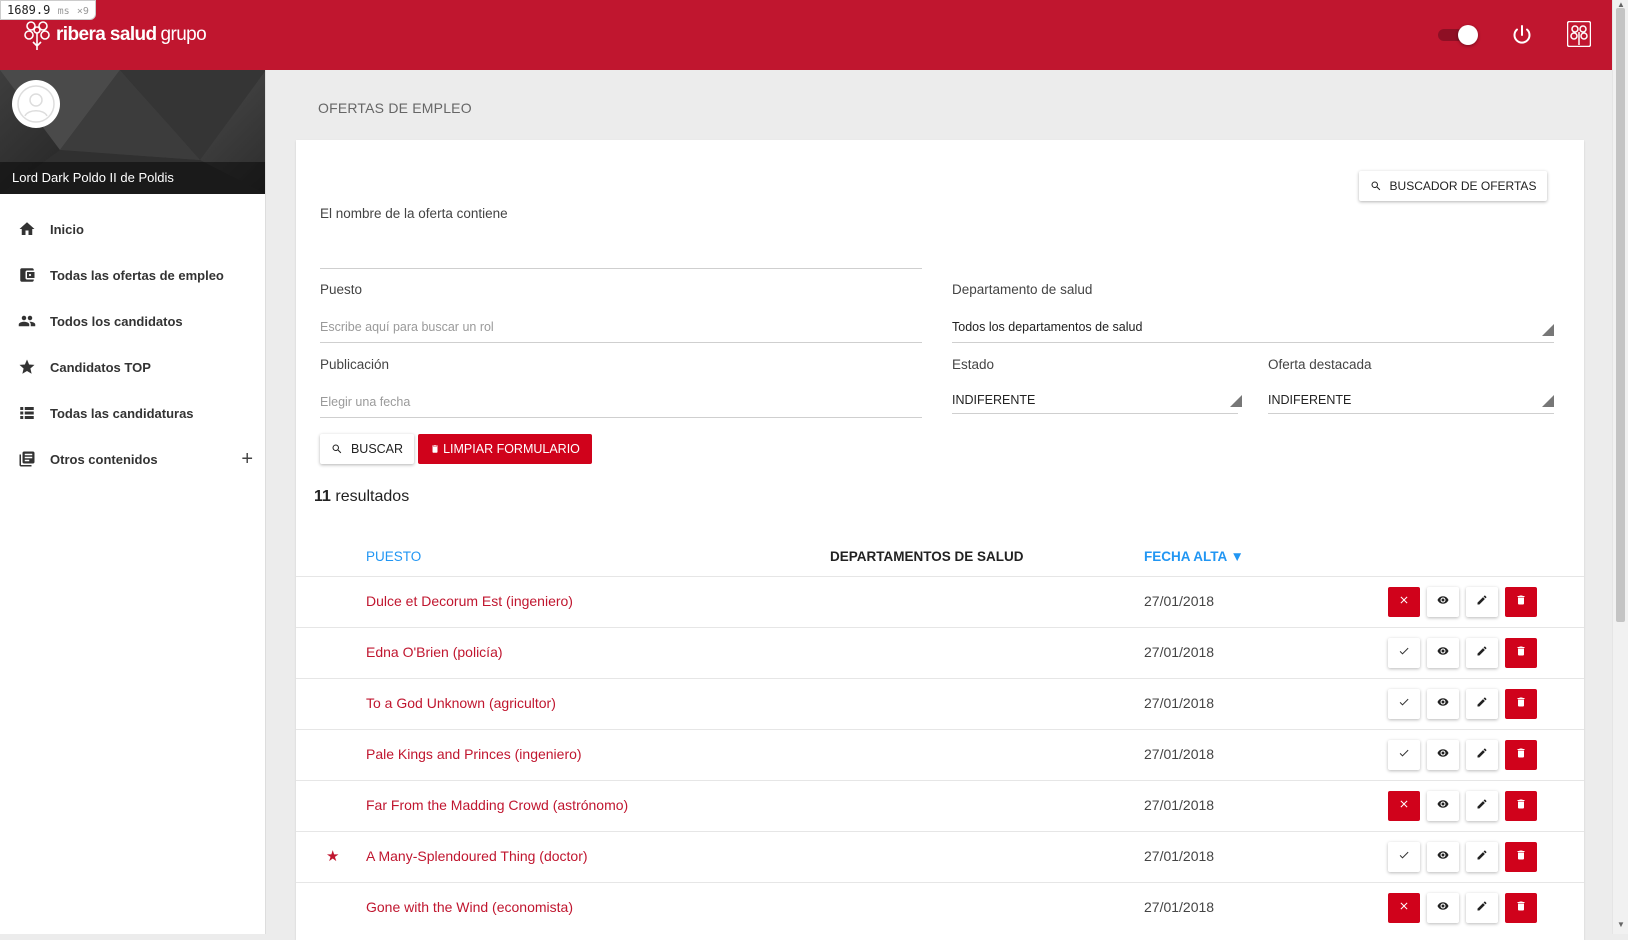 Image resolution: width=1628 pixels, height=940 pixels. Describe the element at coordinates (469, 601) in the screenshot. I see `offer-title-link: Dulce et Decorum Est (ingeniero)` at that location.